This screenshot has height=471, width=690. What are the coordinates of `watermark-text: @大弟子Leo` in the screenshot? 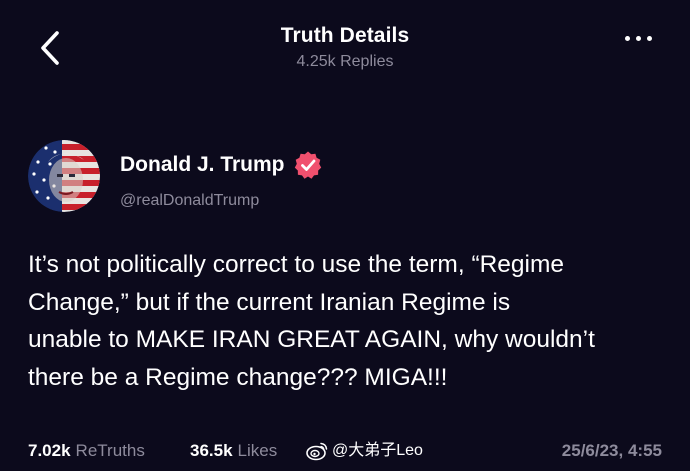 It's located at (377, 450).